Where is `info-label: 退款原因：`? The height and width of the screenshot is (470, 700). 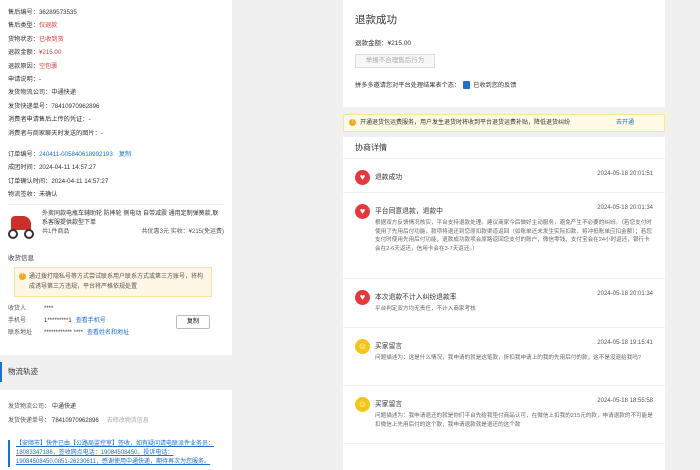
info-label: 退款原因： is located at coordinates (23, 66).